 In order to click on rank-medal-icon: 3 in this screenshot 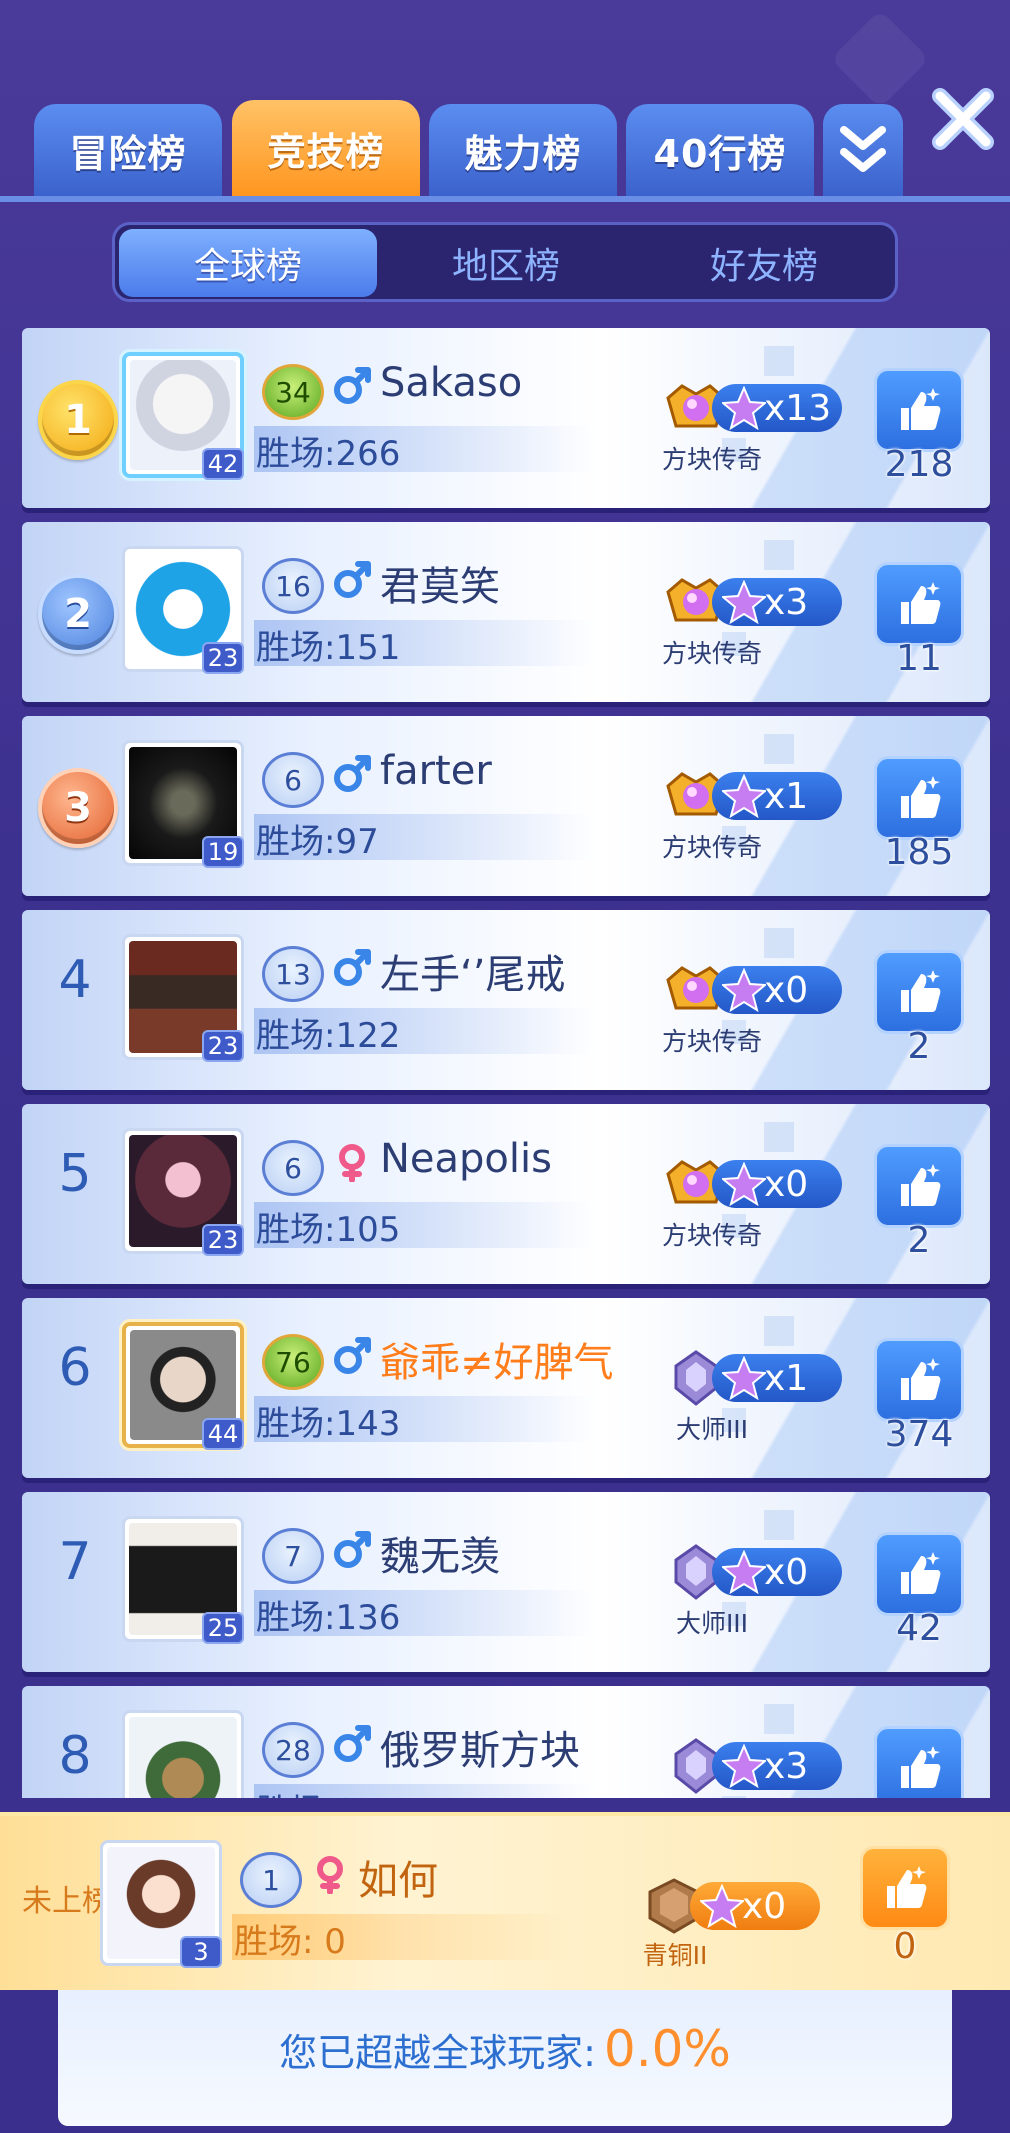, I will do `click(78, 808)`.